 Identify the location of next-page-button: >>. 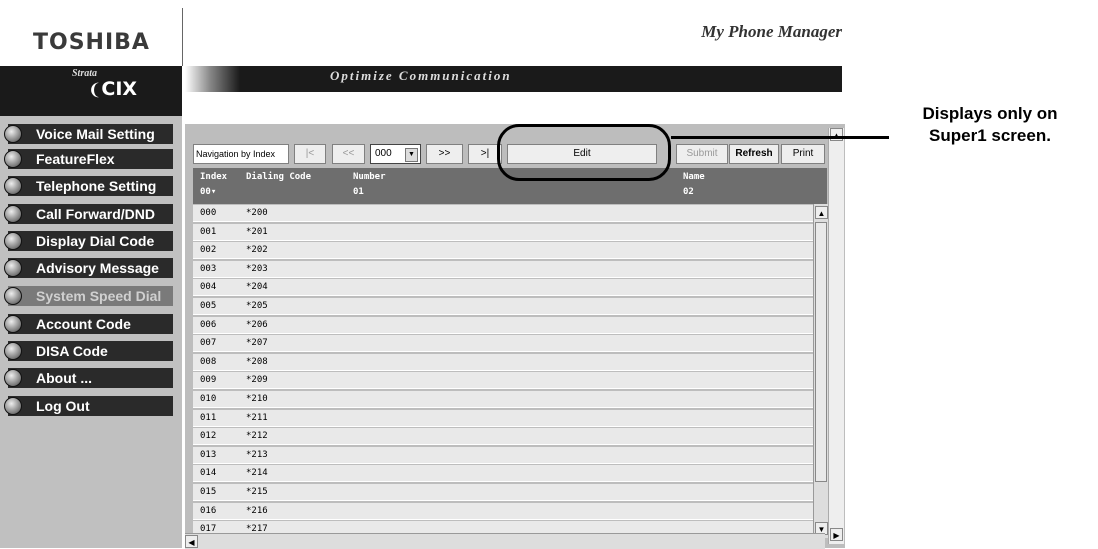
(444, 154).